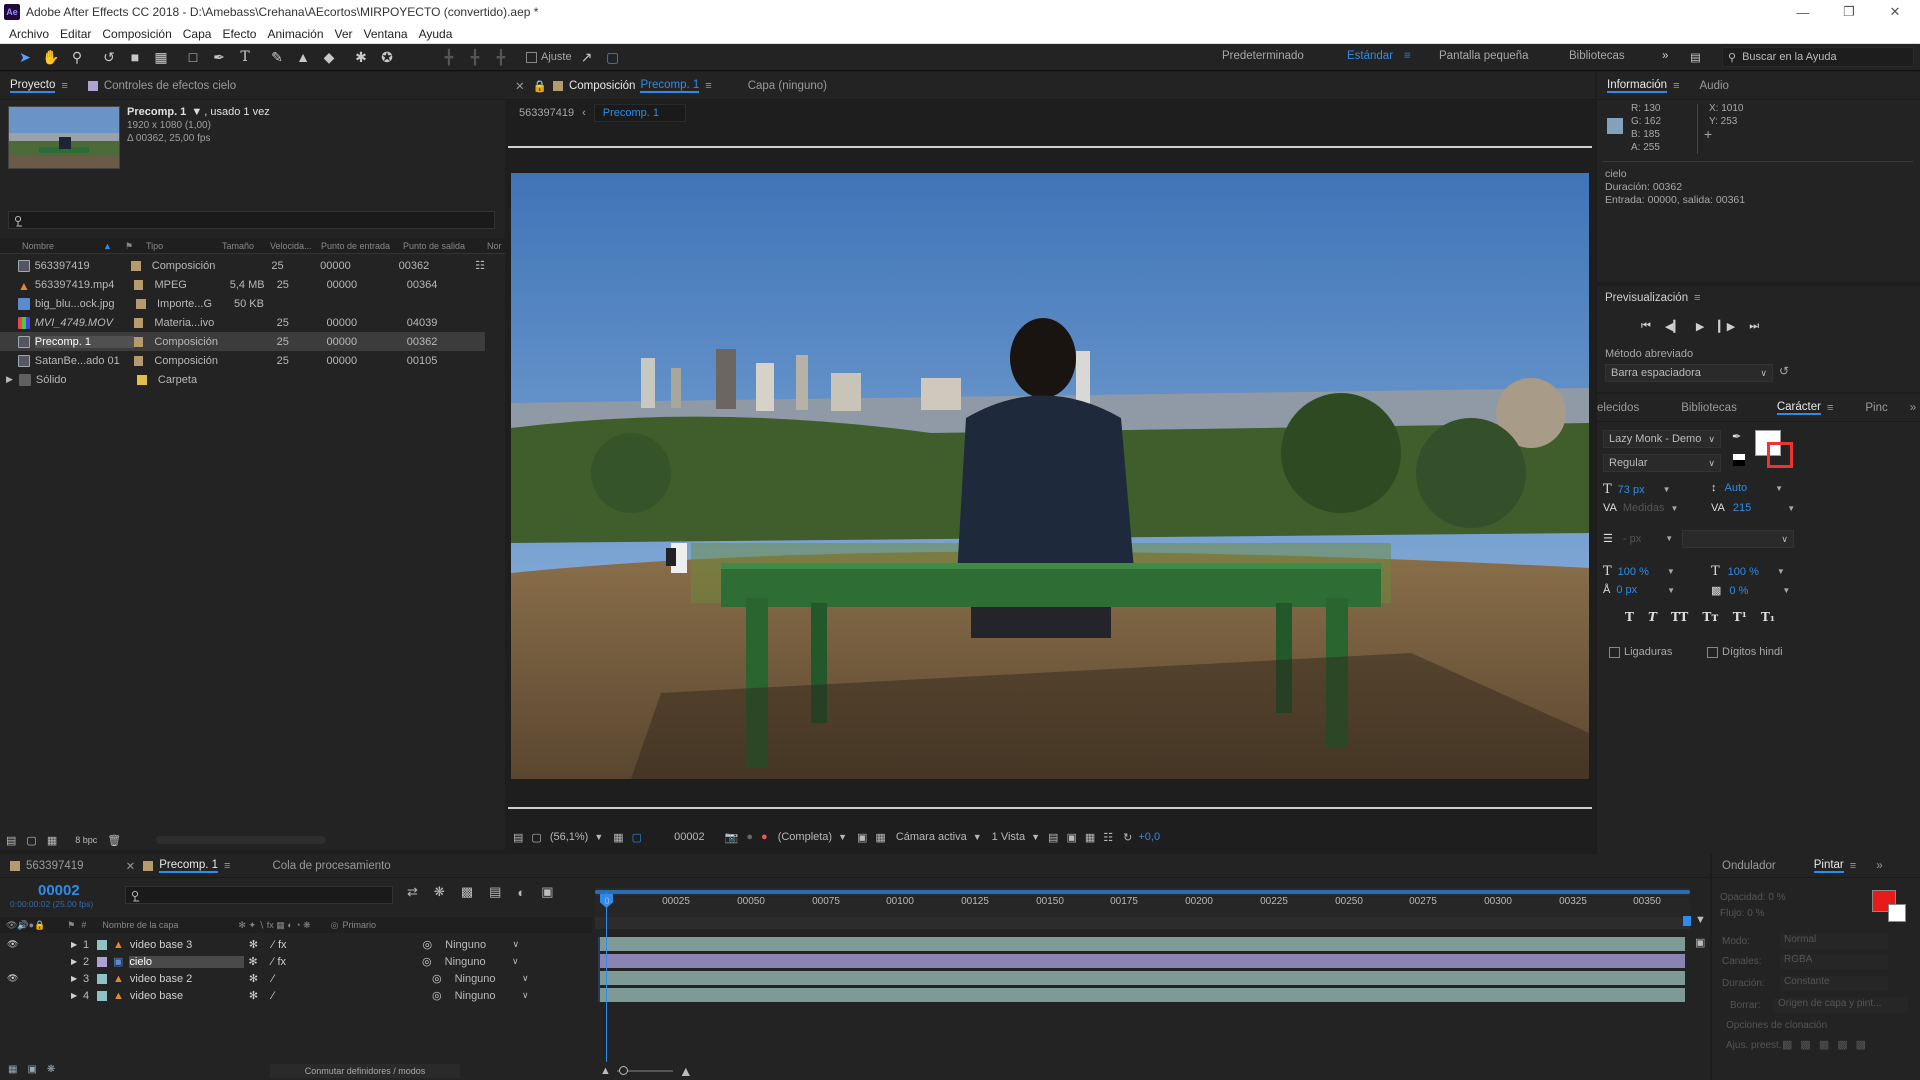  I want to click on camera-tool-icon: ■, so click(135, 57).